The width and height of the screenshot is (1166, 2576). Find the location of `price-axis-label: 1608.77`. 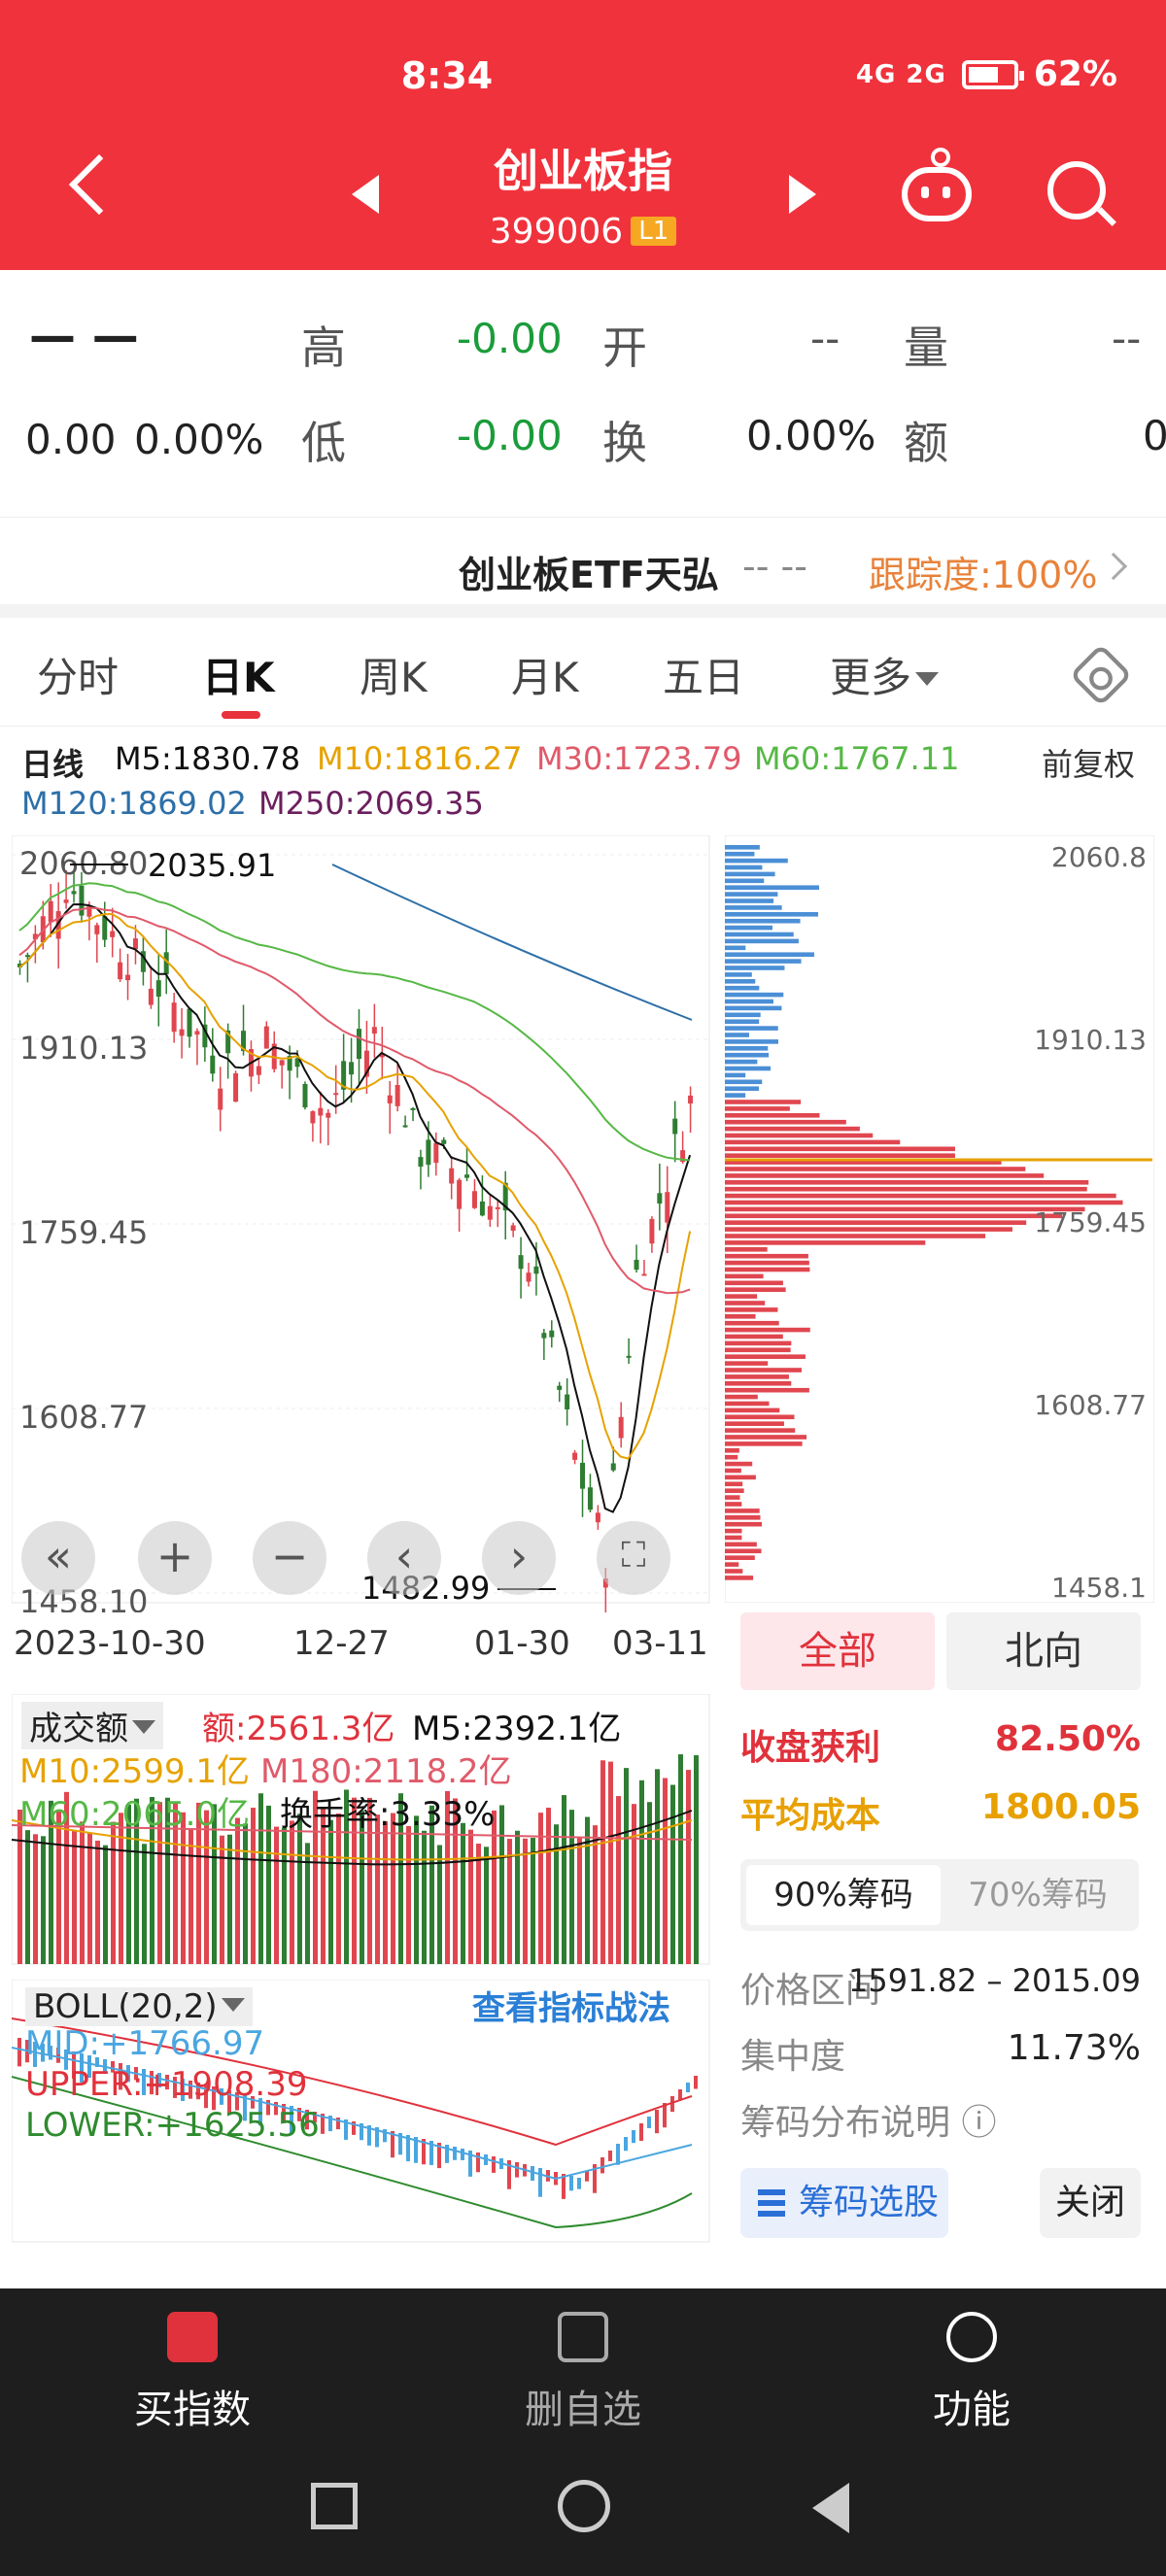

price-axis-label: 1608.77 is located at coordinates (83, 1417).